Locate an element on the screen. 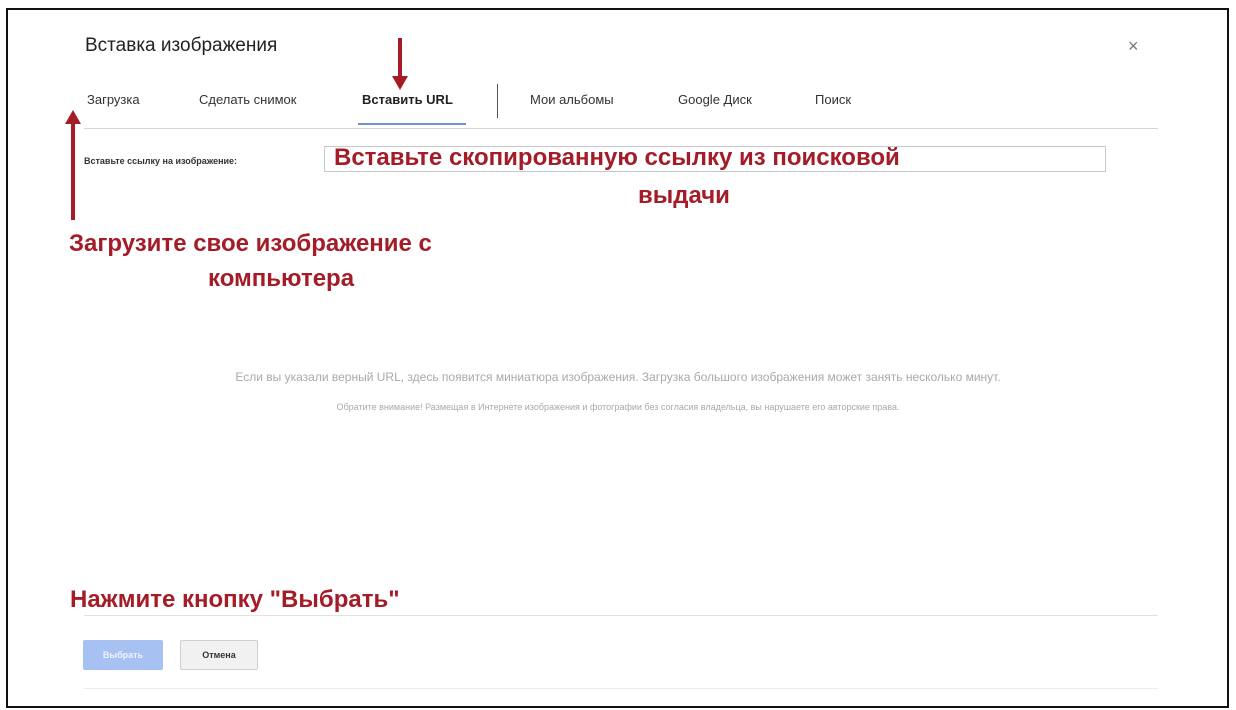  tab-upload: Загрузка is located at coordinates (113, 99).